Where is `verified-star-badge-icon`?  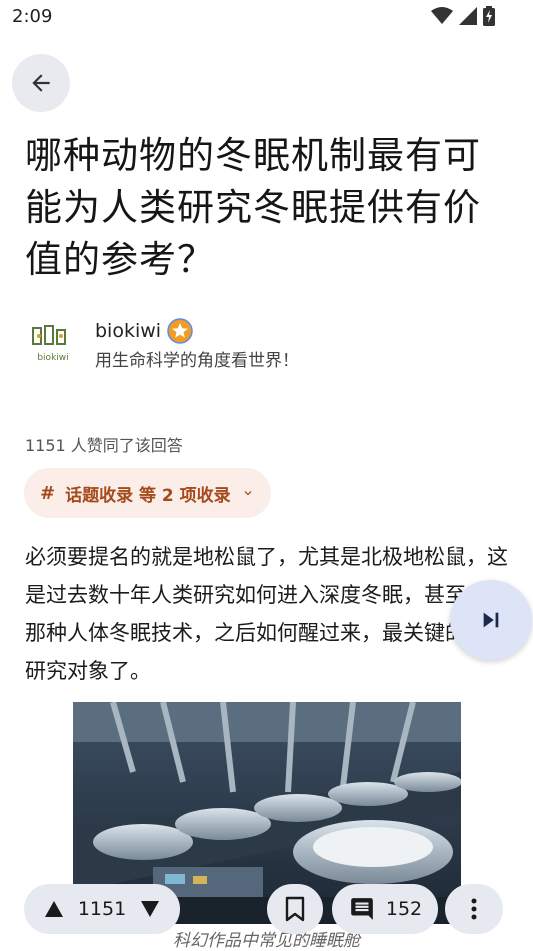
verified-star-badge-icon is located at coordinates (180, 331).